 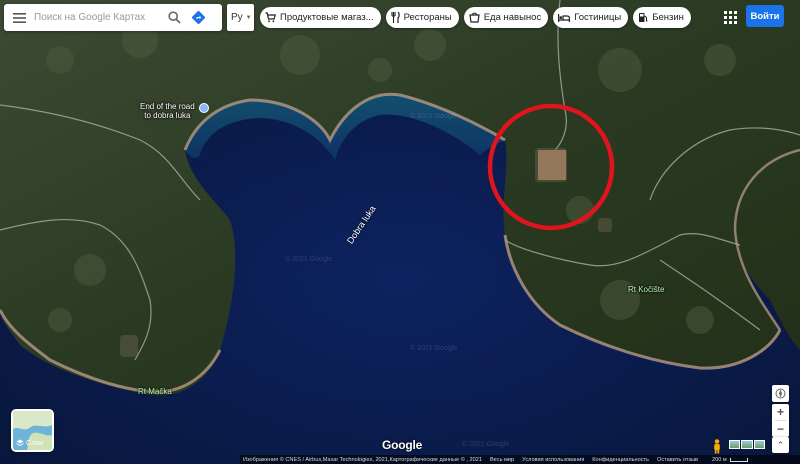 I want to click on chip-takeout: Еда навынос, so click(x=506, y=17).